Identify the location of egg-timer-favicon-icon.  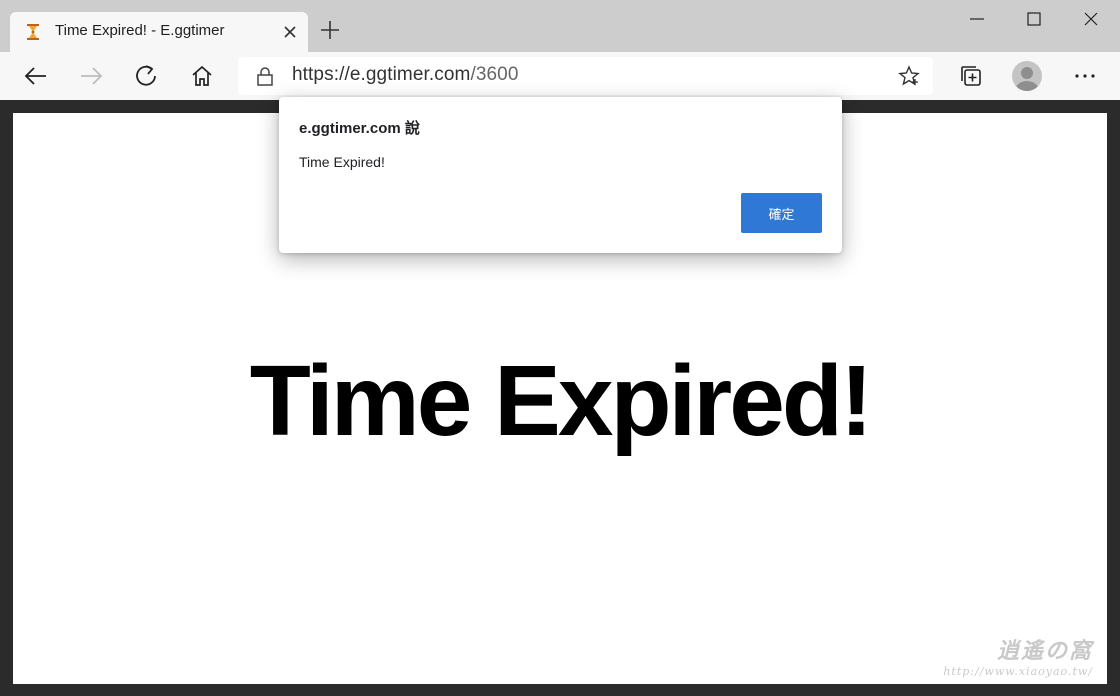
(33, 32).